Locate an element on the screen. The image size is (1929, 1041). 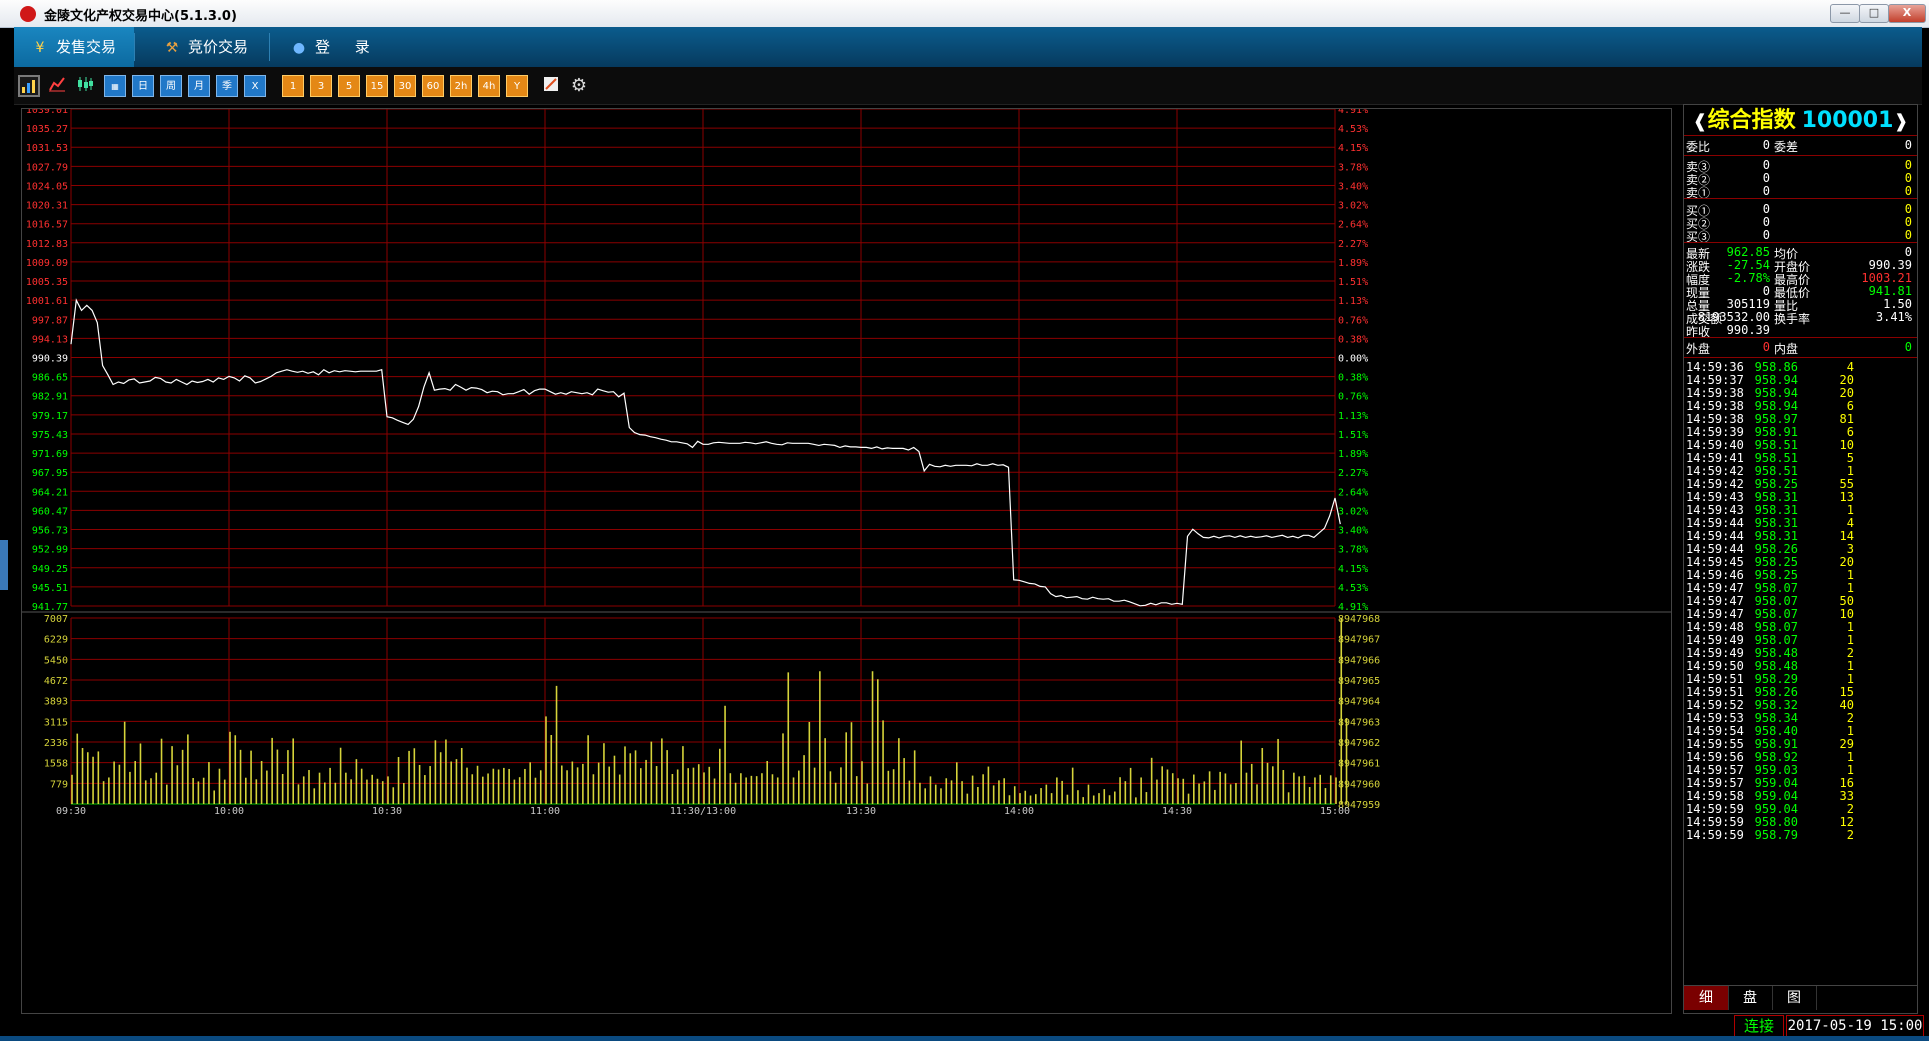
tick-volume: 29 is located at coordinates (1846, 744).